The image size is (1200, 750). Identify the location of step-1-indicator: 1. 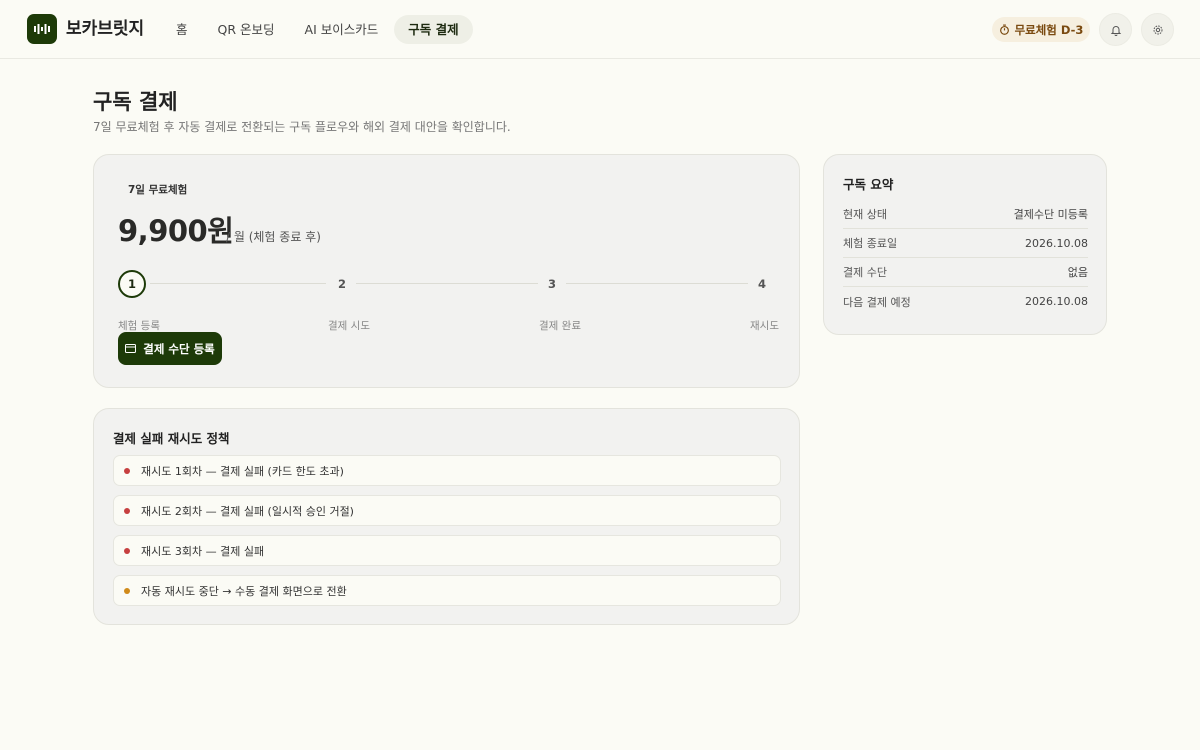
(132, 284).